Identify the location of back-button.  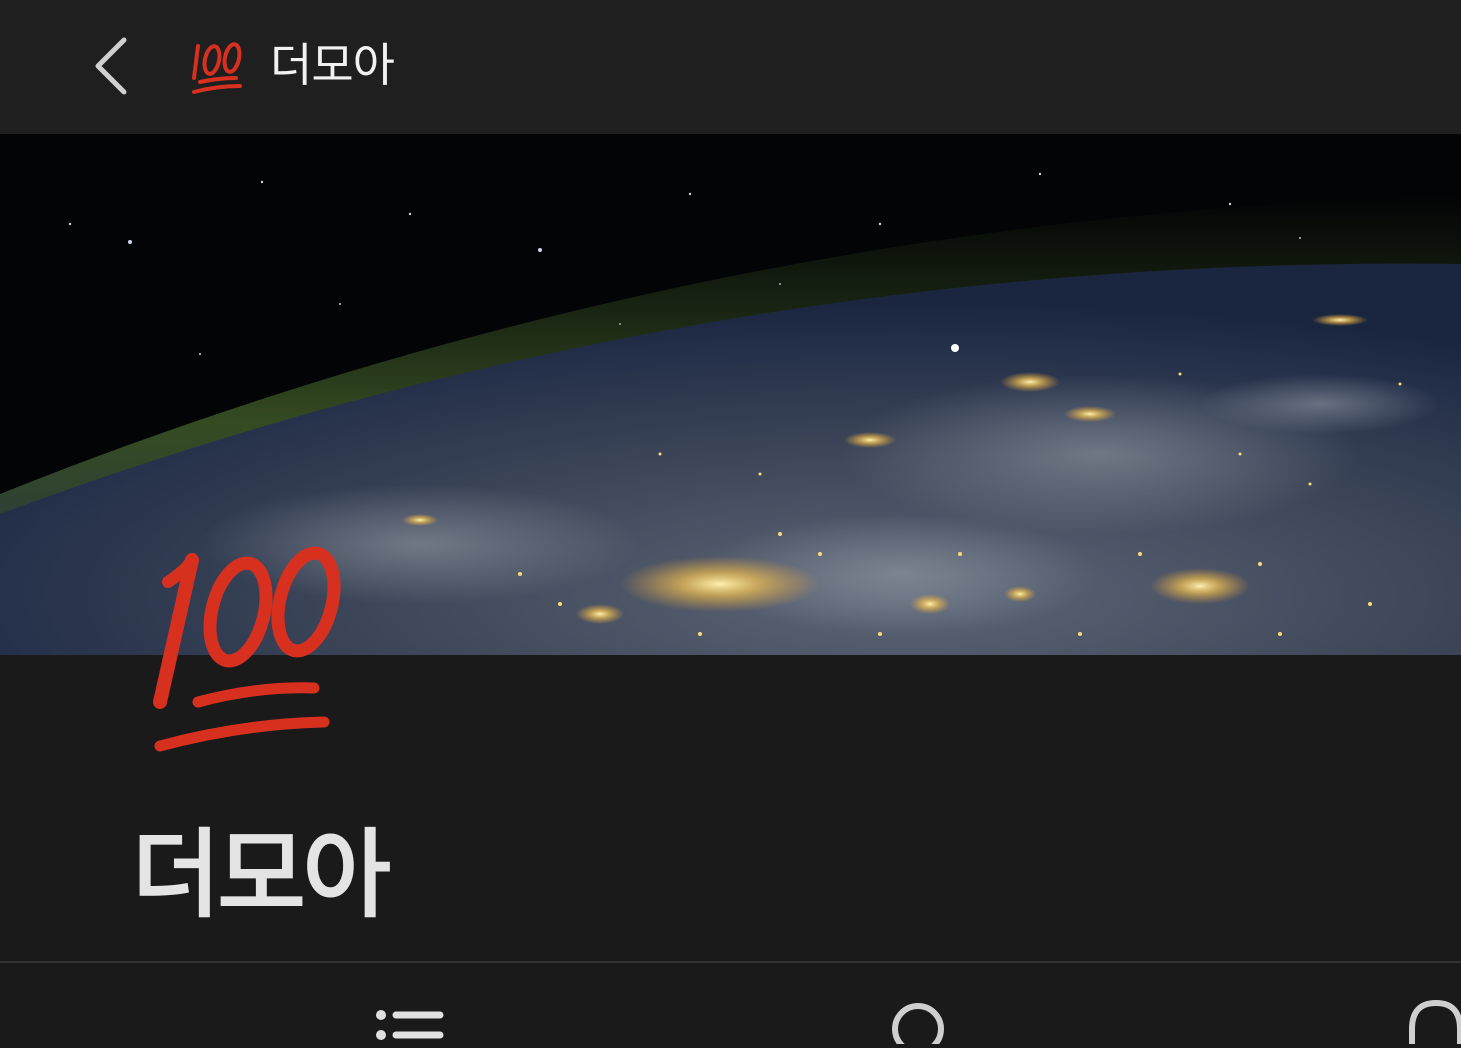
(113, 66).